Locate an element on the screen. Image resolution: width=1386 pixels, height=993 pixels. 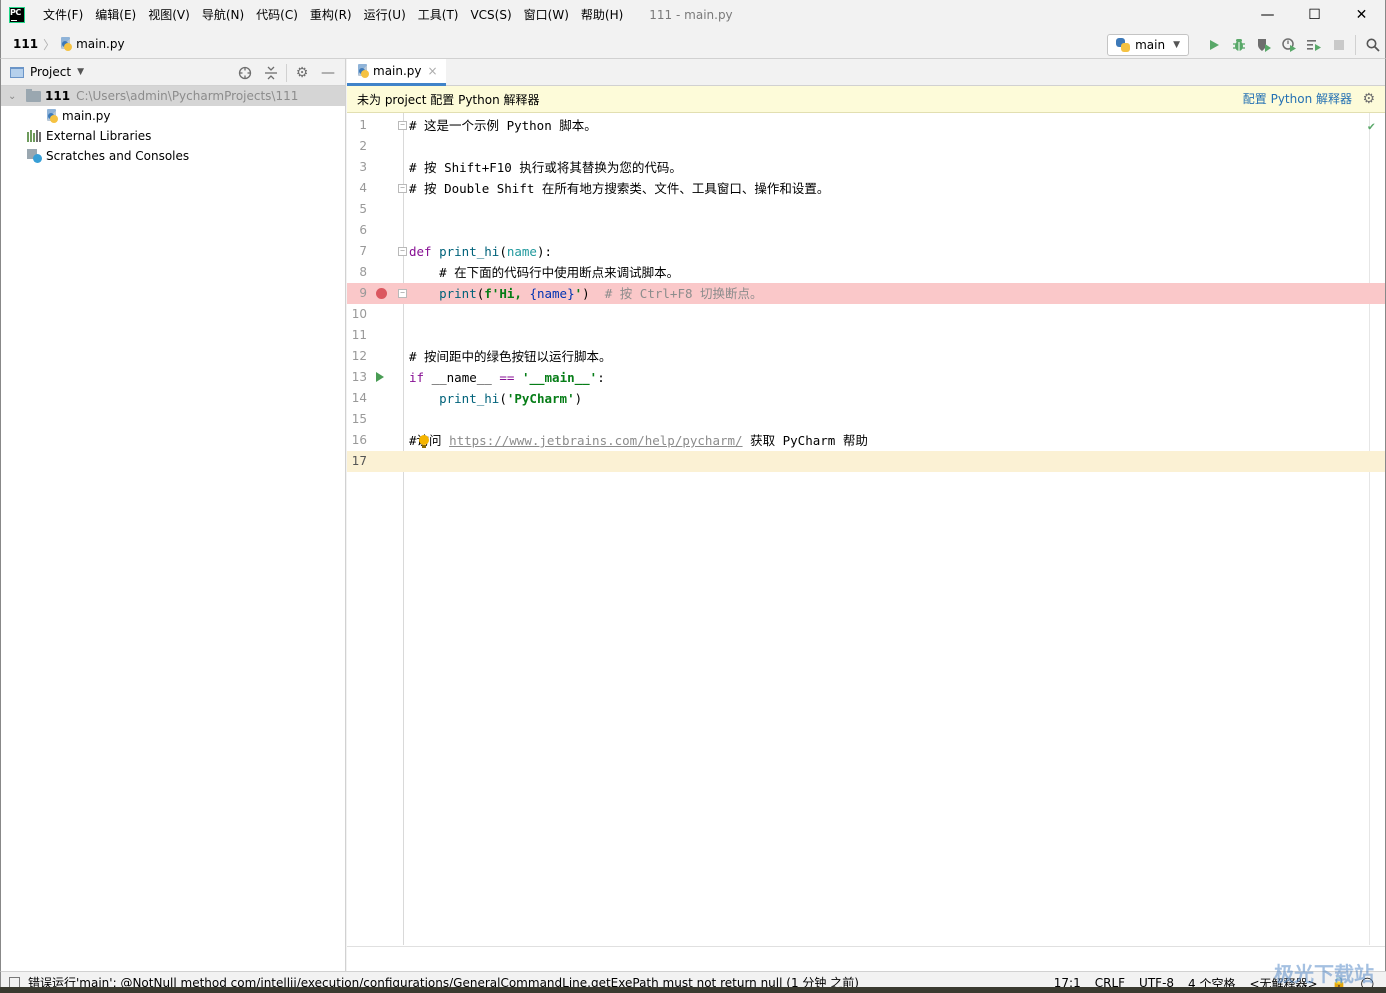
locate-file-button is located at coordinates (245, 73).